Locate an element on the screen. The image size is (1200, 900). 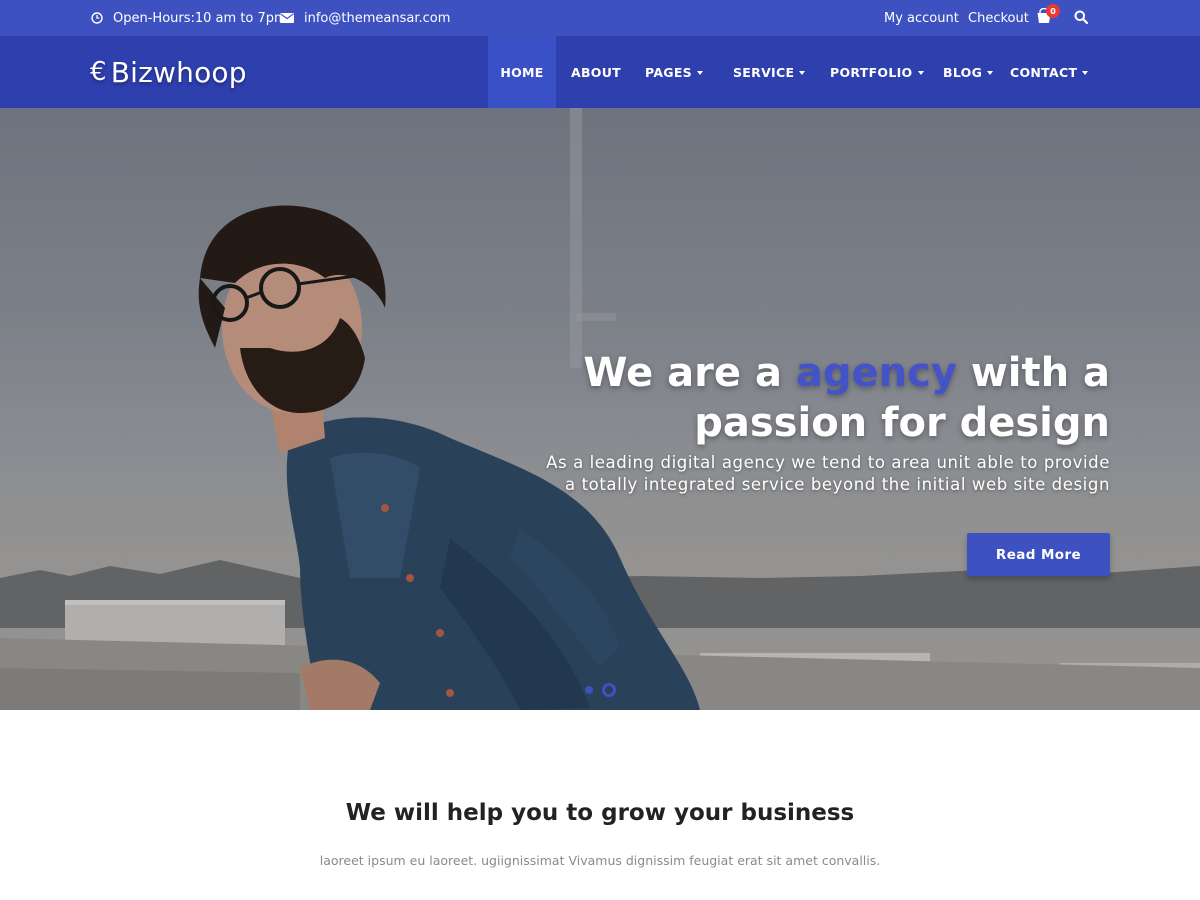
logo-symbol: € is located at coordinates (98, 72).